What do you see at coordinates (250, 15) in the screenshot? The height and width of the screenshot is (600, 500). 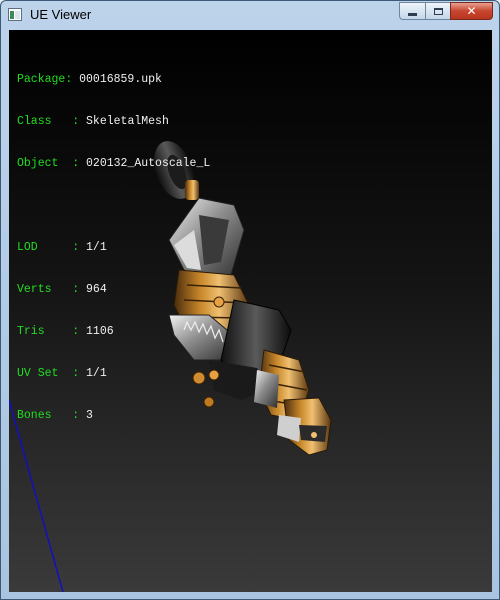 I see `title-bar: UE Viewer ✕` at bounding box center [250, 15].